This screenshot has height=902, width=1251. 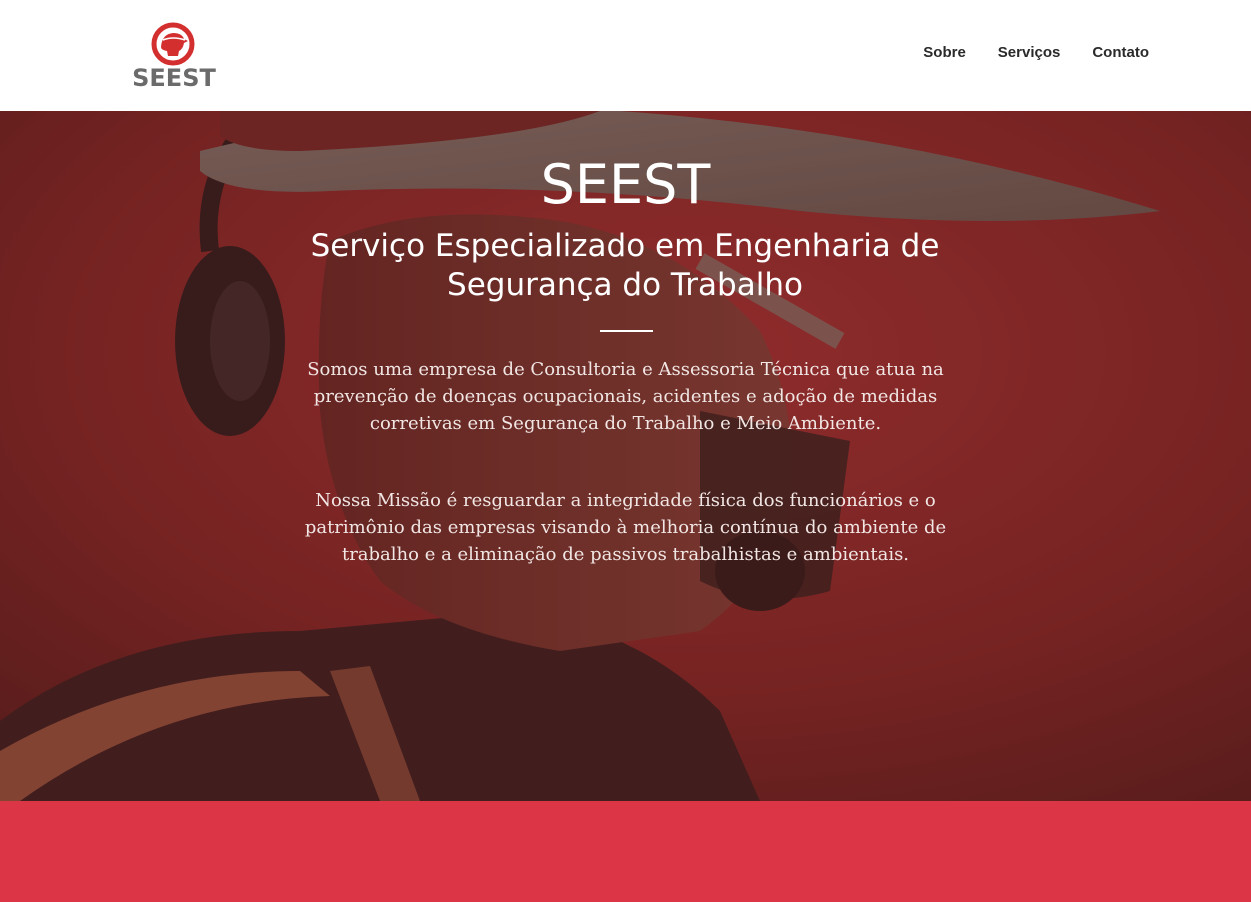 I want to click on hero-title: SEEST, so click(x=625, y=184).